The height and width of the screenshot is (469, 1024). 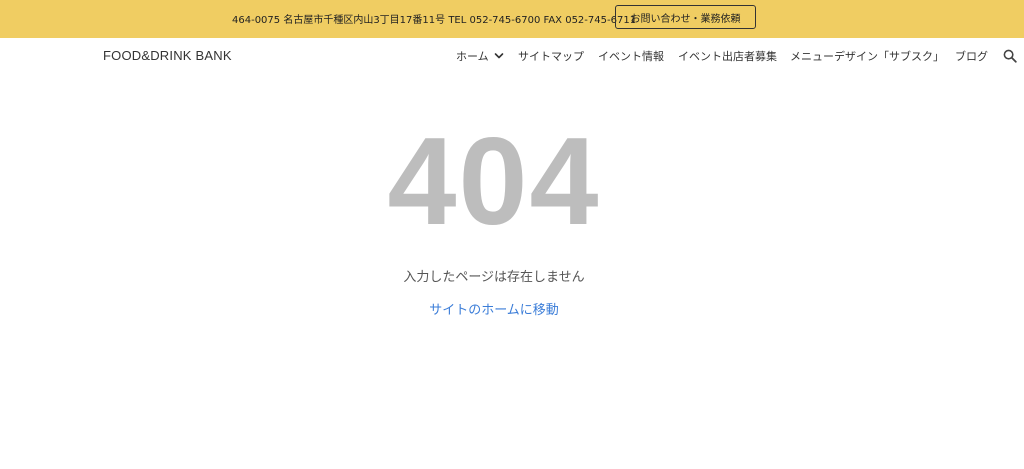 I want to click on nav-item-home: ホーム, so click(x=480, y=56).